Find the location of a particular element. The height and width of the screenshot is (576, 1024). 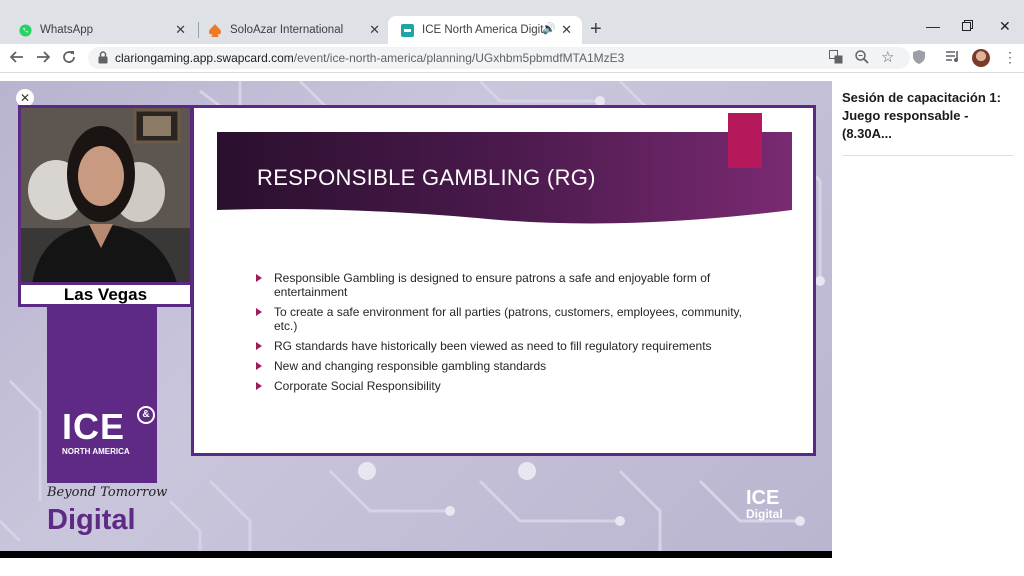

shield-extension-icon is located at coordinates (919, 59).